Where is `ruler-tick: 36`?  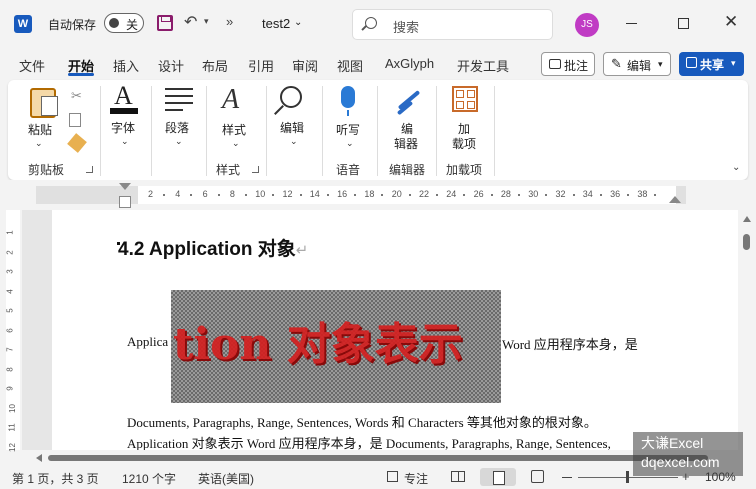 ruler-tick: 36 is located at coordinates (615, 194).